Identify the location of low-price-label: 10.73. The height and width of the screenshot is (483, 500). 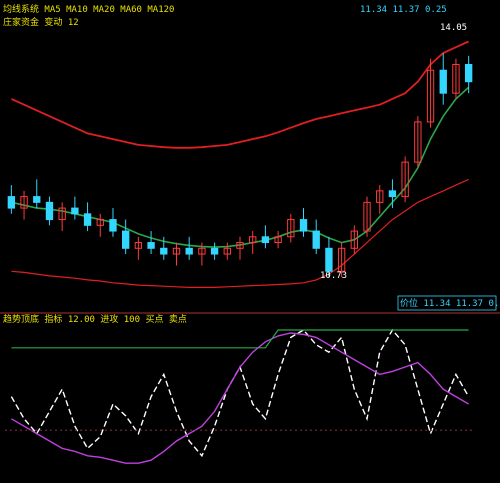
(333, 276).